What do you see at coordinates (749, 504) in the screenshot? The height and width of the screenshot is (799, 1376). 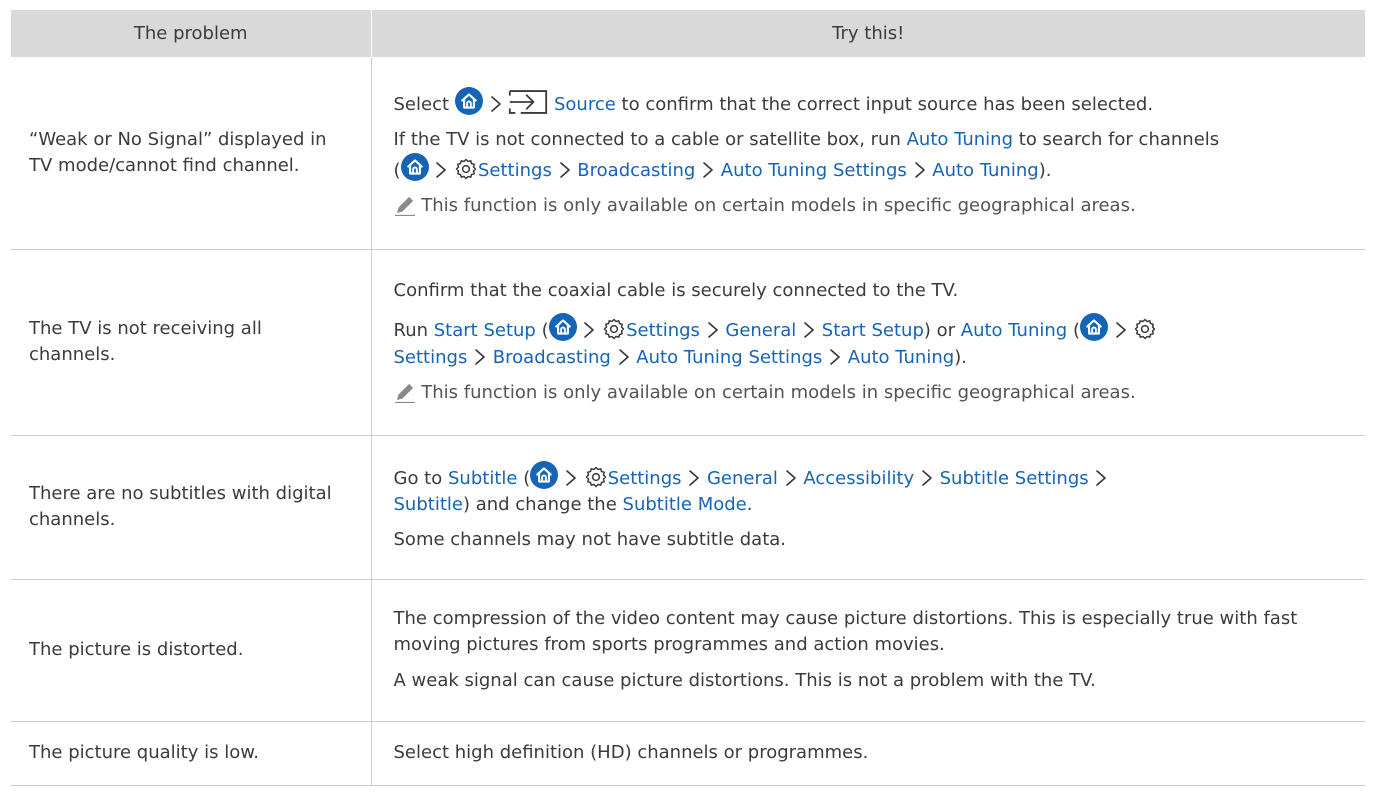 I see `period: .` at bounding box center [749, 504].